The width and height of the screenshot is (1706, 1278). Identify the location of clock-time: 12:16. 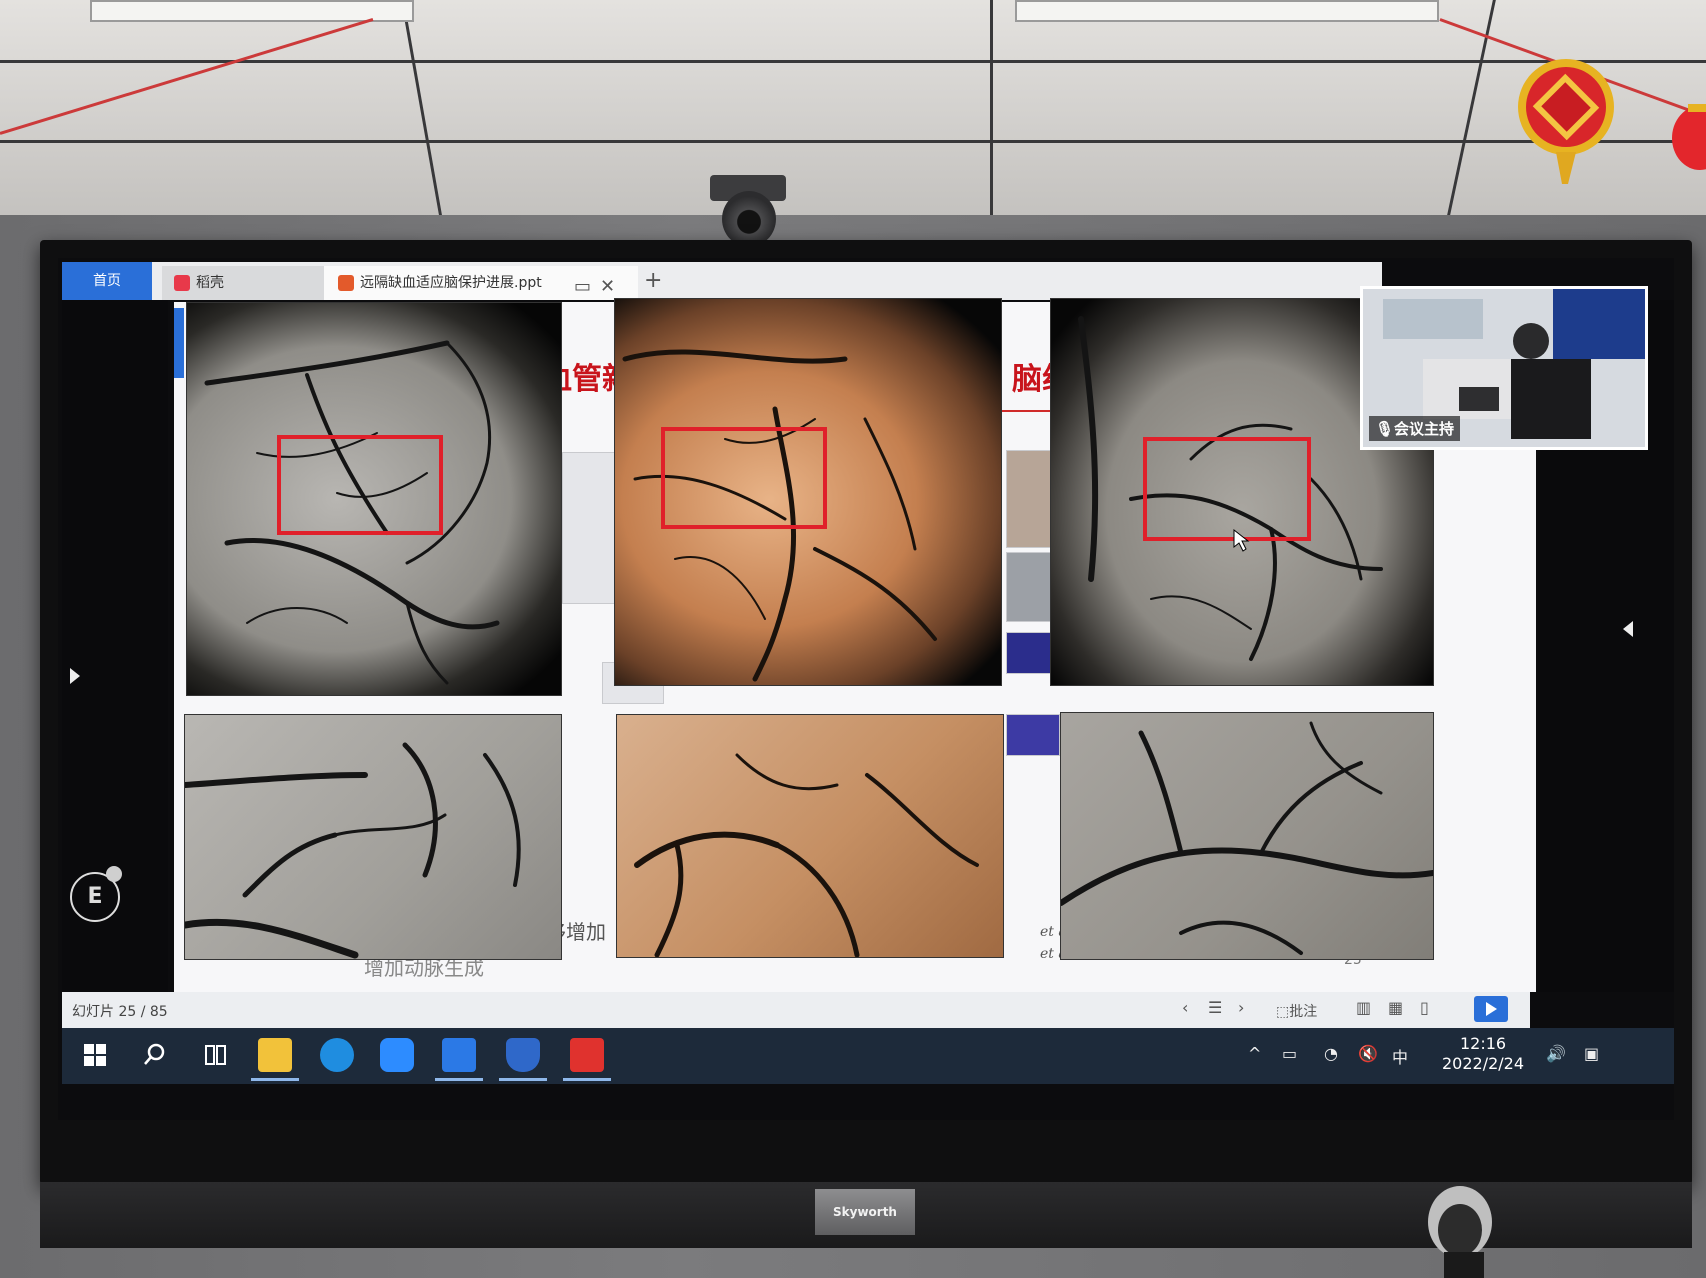
(1483, 1043).